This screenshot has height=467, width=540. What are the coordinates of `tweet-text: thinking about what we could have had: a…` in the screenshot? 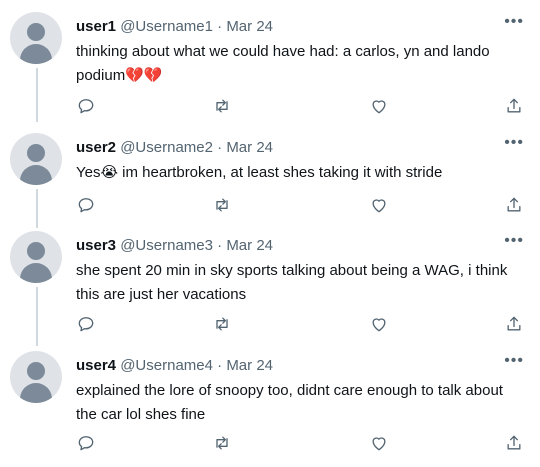 It's located at (283, 63).